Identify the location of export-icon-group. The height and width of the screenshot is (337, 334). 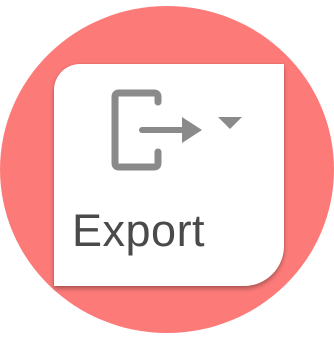
(179, 130).